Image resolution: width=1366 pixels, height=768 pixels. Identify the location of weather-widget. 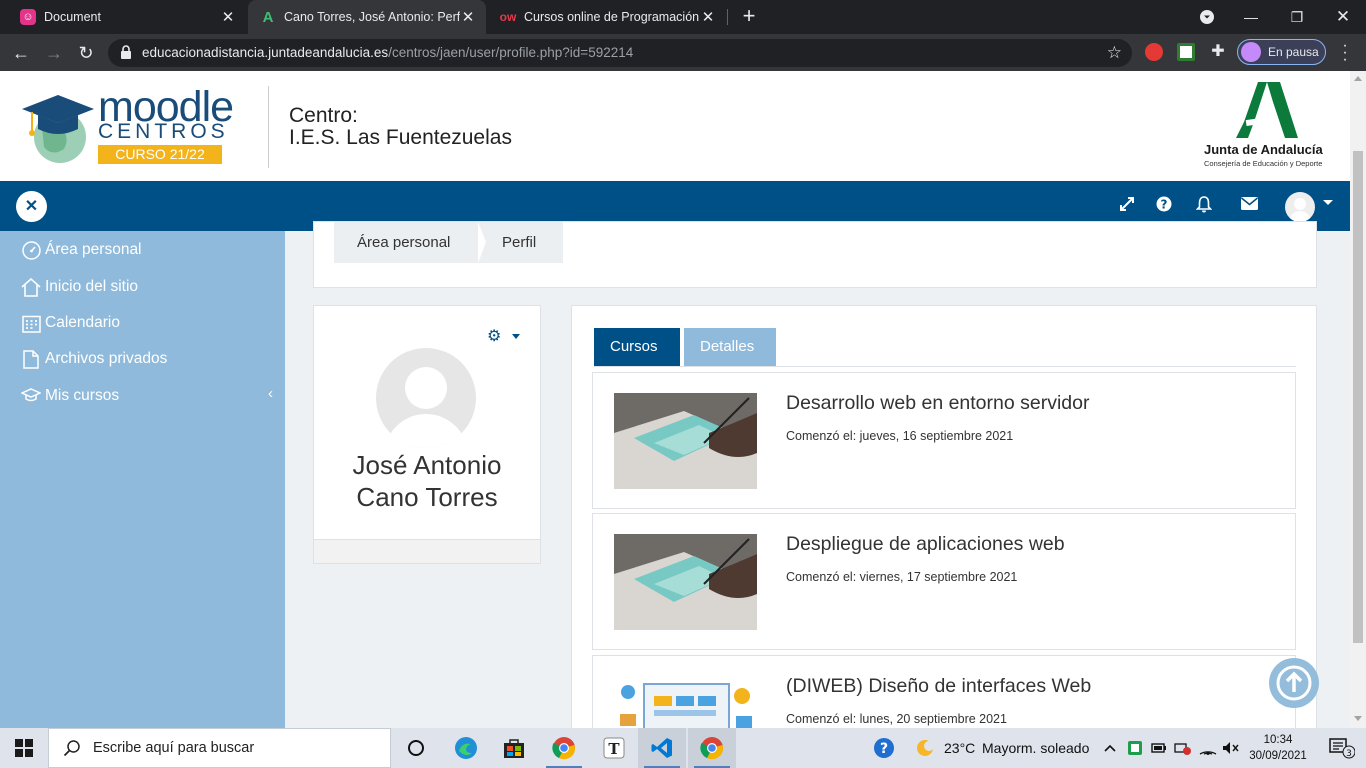
(925, 748).